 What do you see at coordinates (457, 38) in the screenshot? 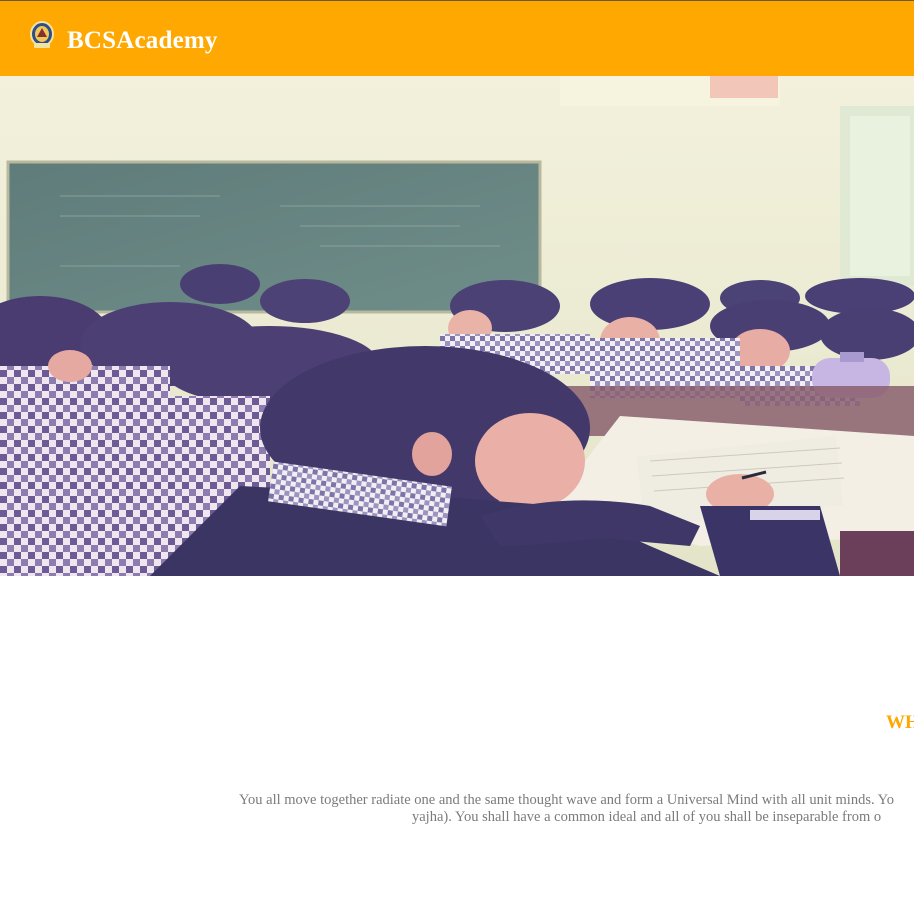
I see `top-navbar: BCSAcademy` at bounding box center [457, 38].